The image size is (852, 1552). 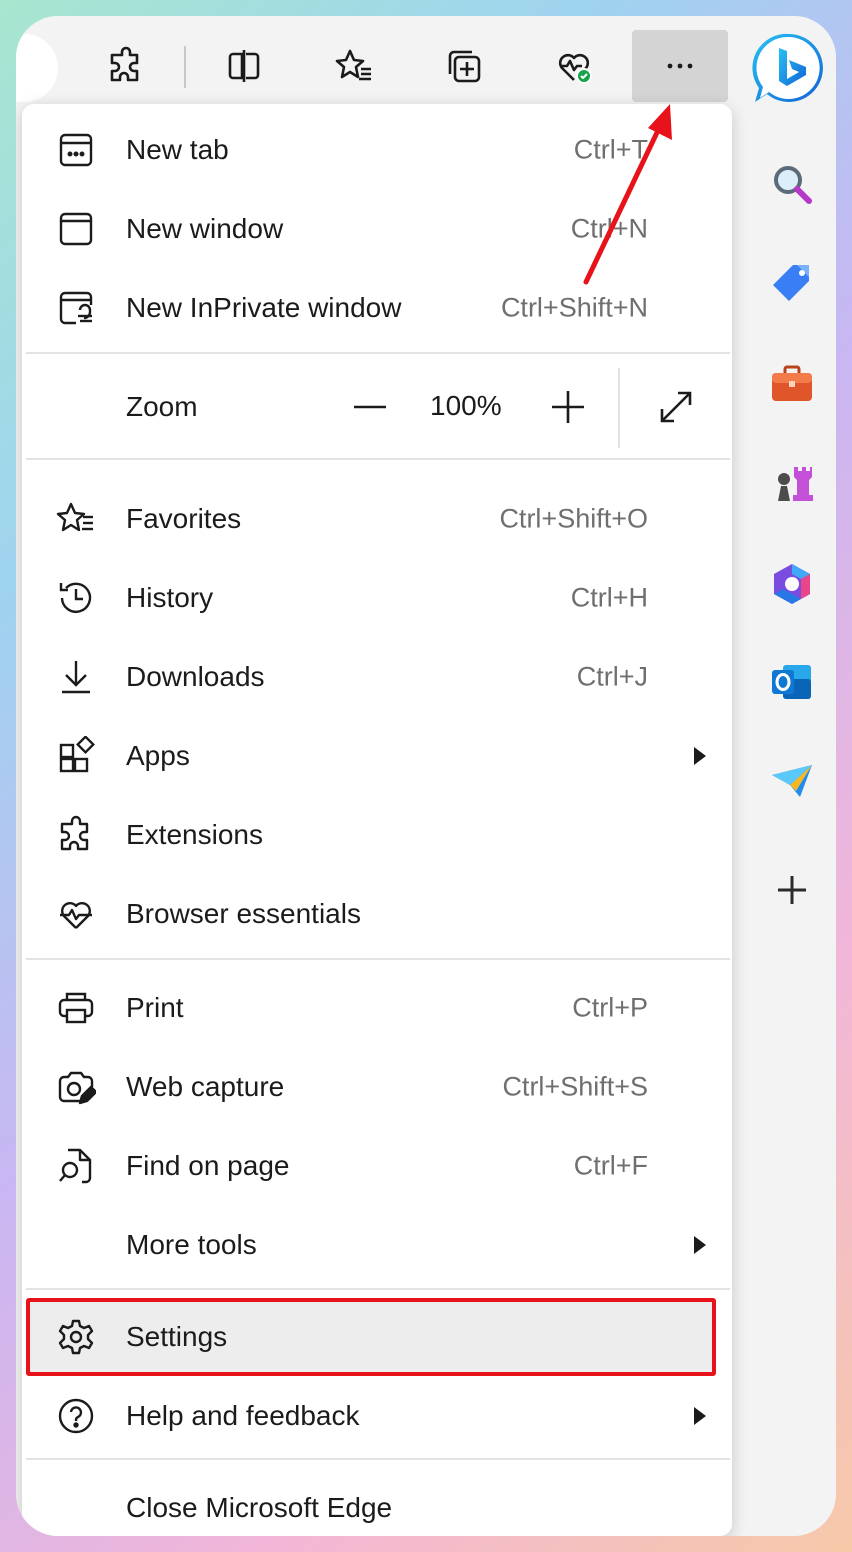 I want to click on collections-button, so click(x=464, y=66).